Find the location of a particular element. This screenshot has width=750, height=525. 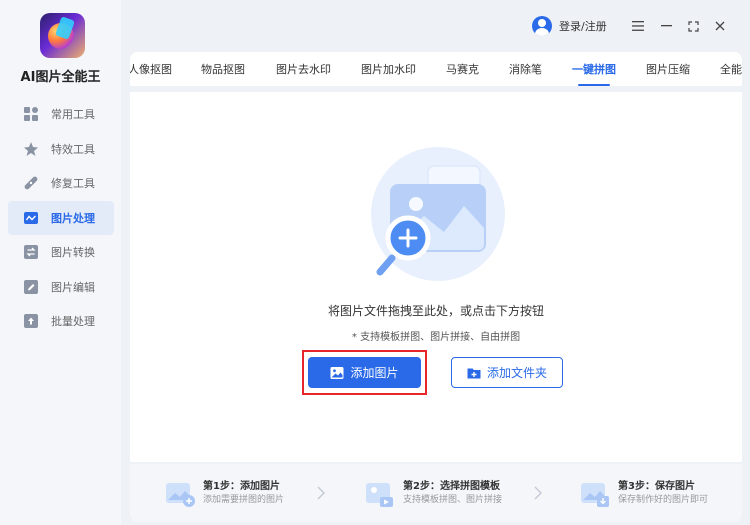

tab-eraser-pen: 消除笔 is located at coordinates (525, 69).